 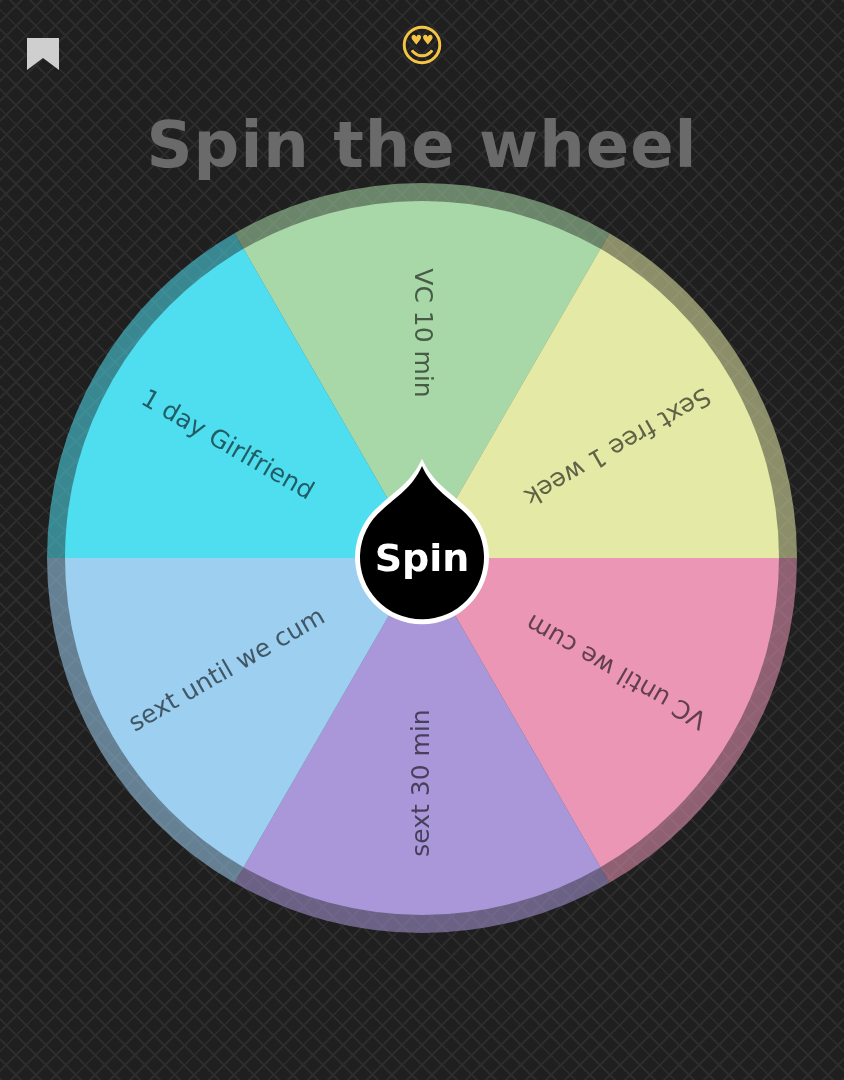 I want to click on segment-label: VC until we cum, so click(x=616, y=672).